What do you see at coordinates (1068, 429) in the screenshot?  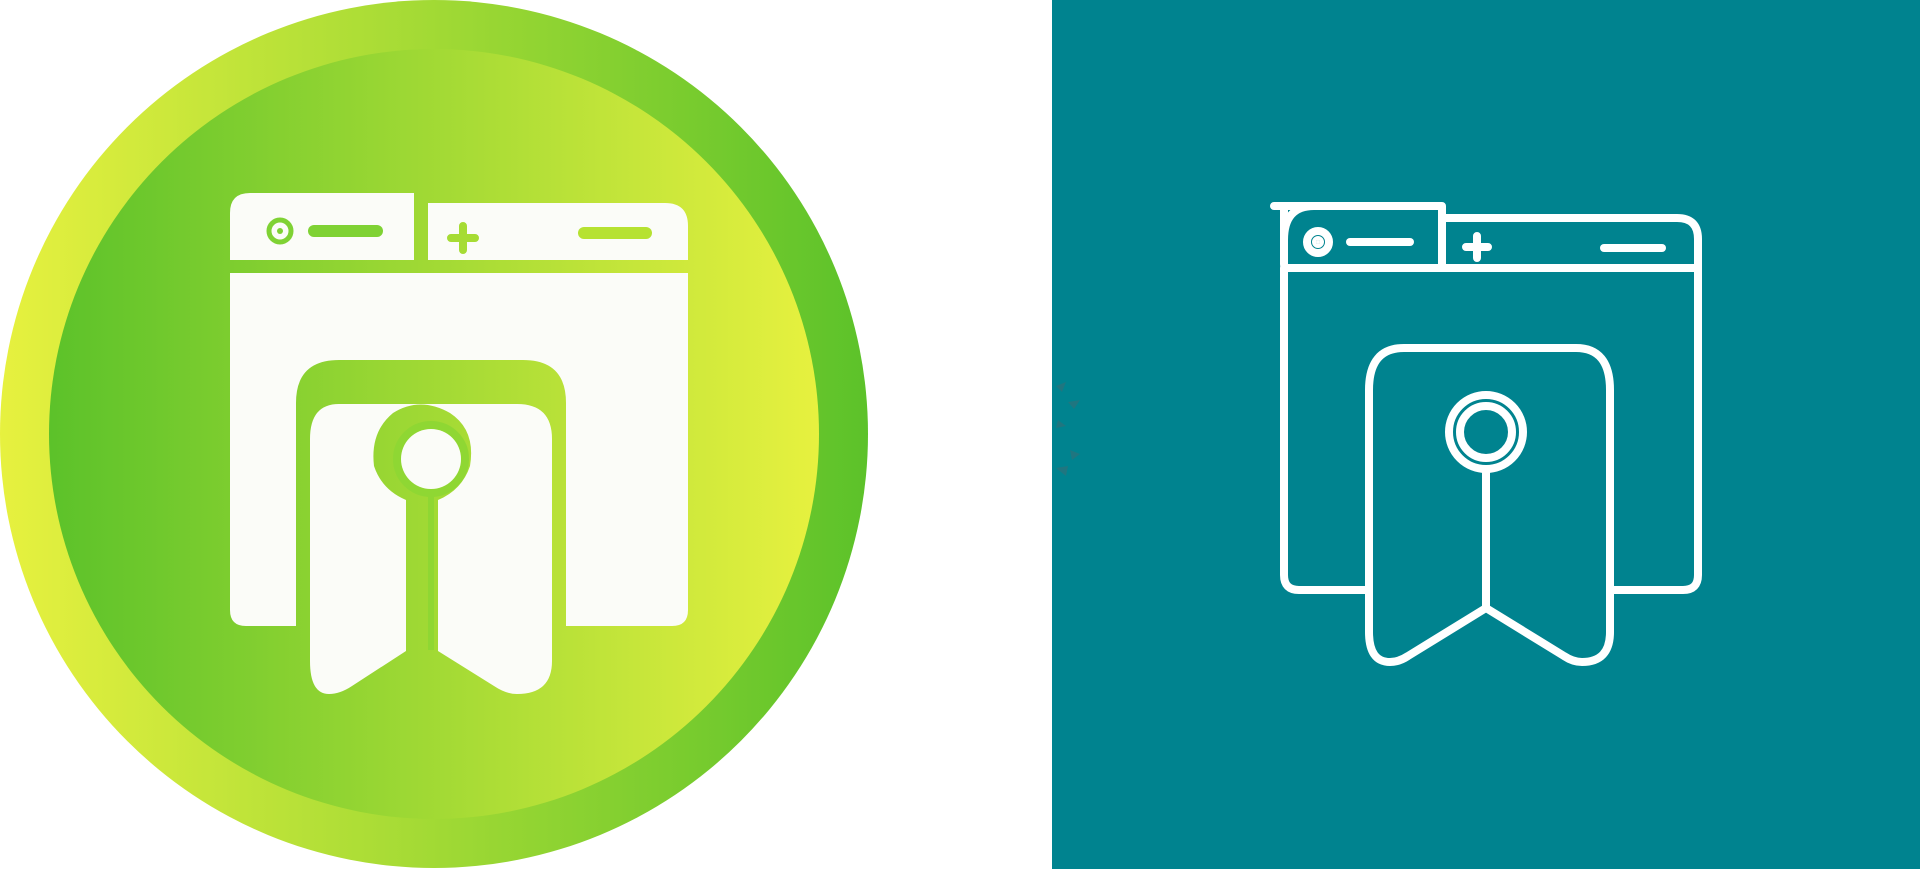 I see `edge-artifact` at bounding box center [1068, 429].